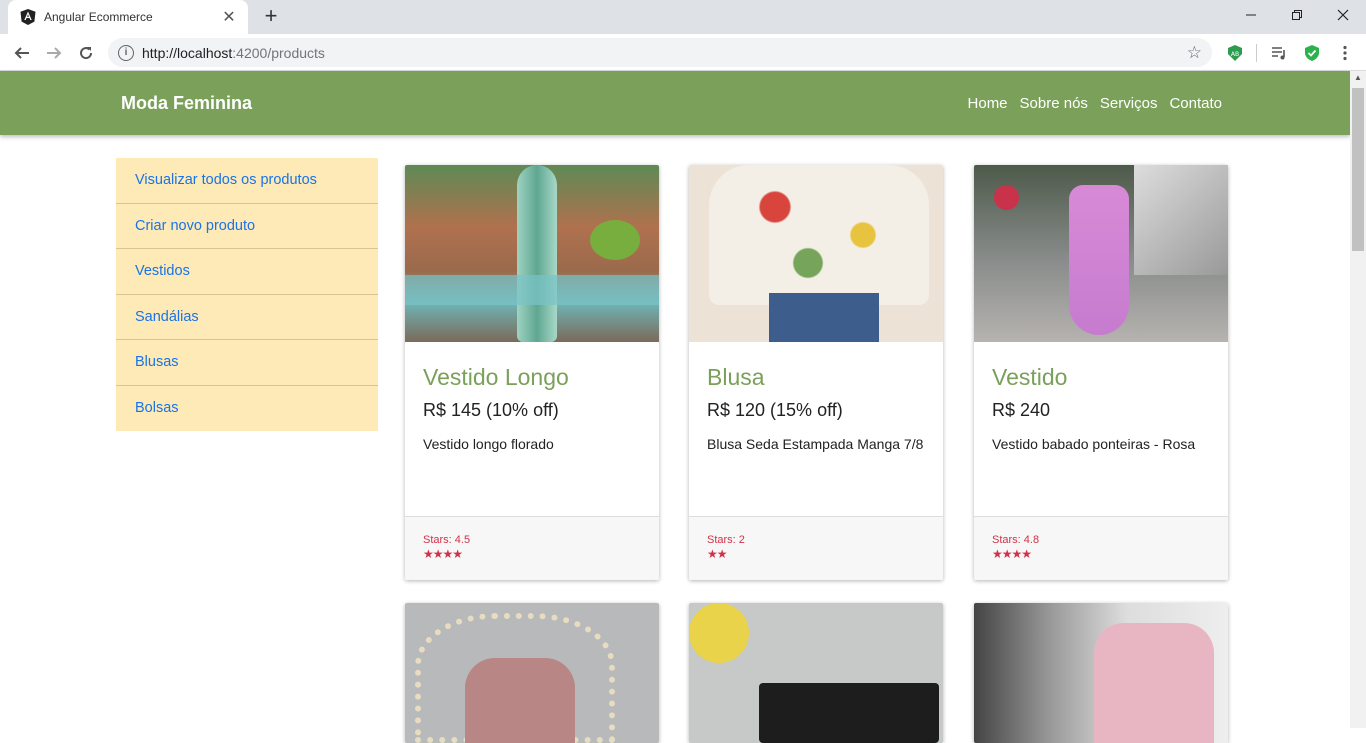  What do you see at coordinates (1095, 103) in the screenshot?
I see `main-nav: Home Sobre nós Serviços Contato` at bounding box center [1095, 103].